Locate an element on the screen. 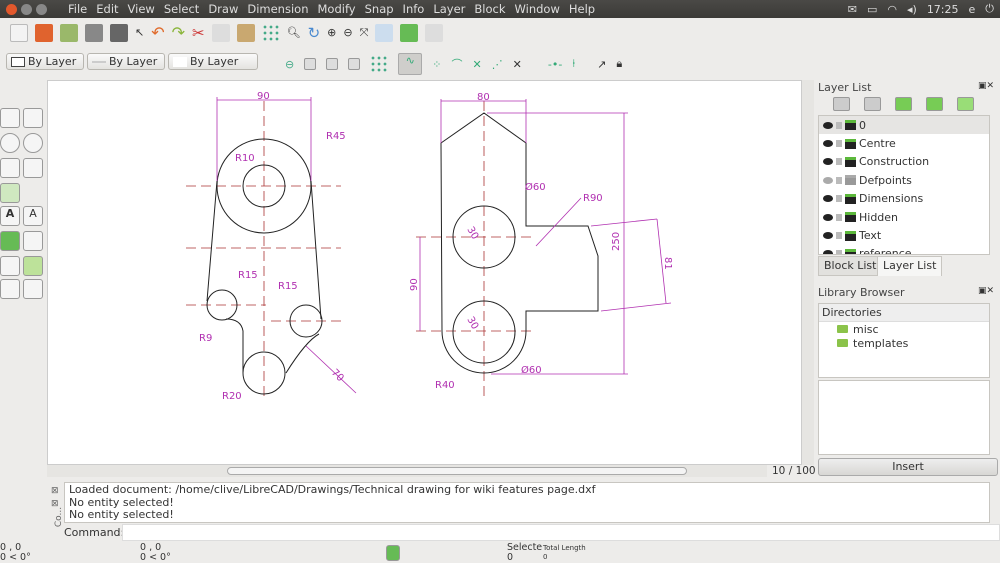  zoom-auto-icon: ⤧ is located at coordinates (364, 33).